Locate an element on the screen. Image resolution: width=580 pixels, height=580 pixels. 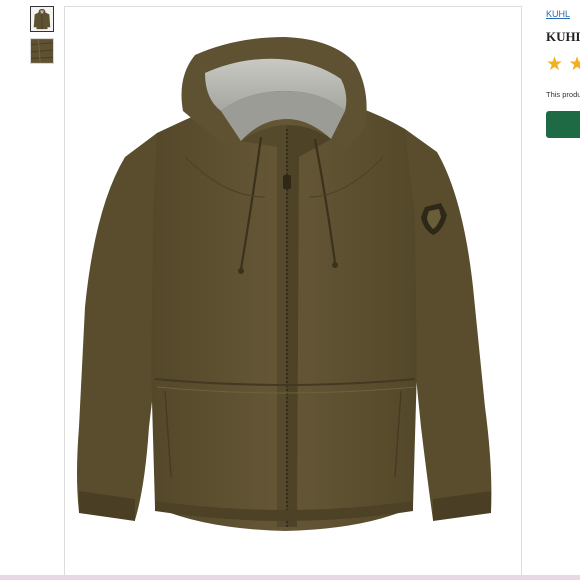
thumbnail-jacket-detail is located at coordinates (42, 51).